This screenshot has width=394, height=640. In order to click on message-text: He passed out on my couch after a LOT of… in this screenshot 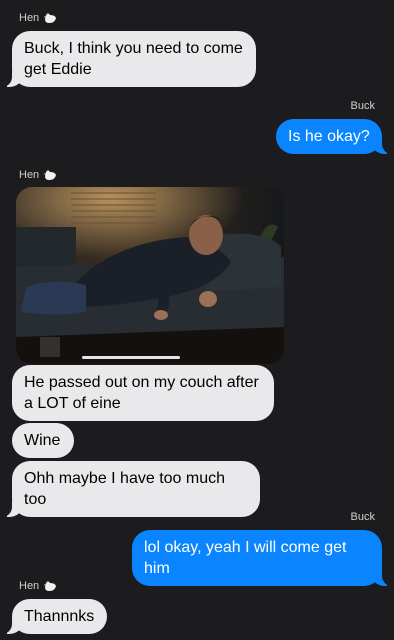, I will do `click(141, 393)`.